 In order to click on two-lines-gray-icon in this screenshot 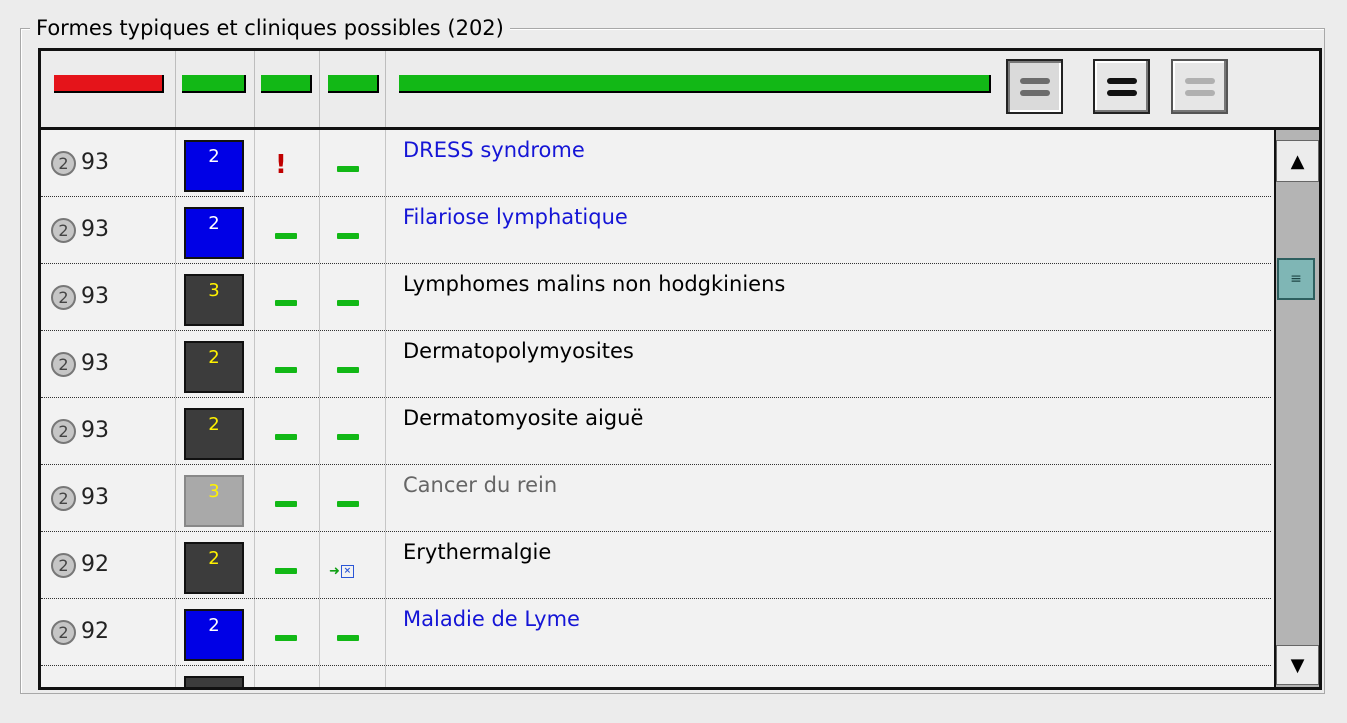, I will do `click(1034, 80)`.